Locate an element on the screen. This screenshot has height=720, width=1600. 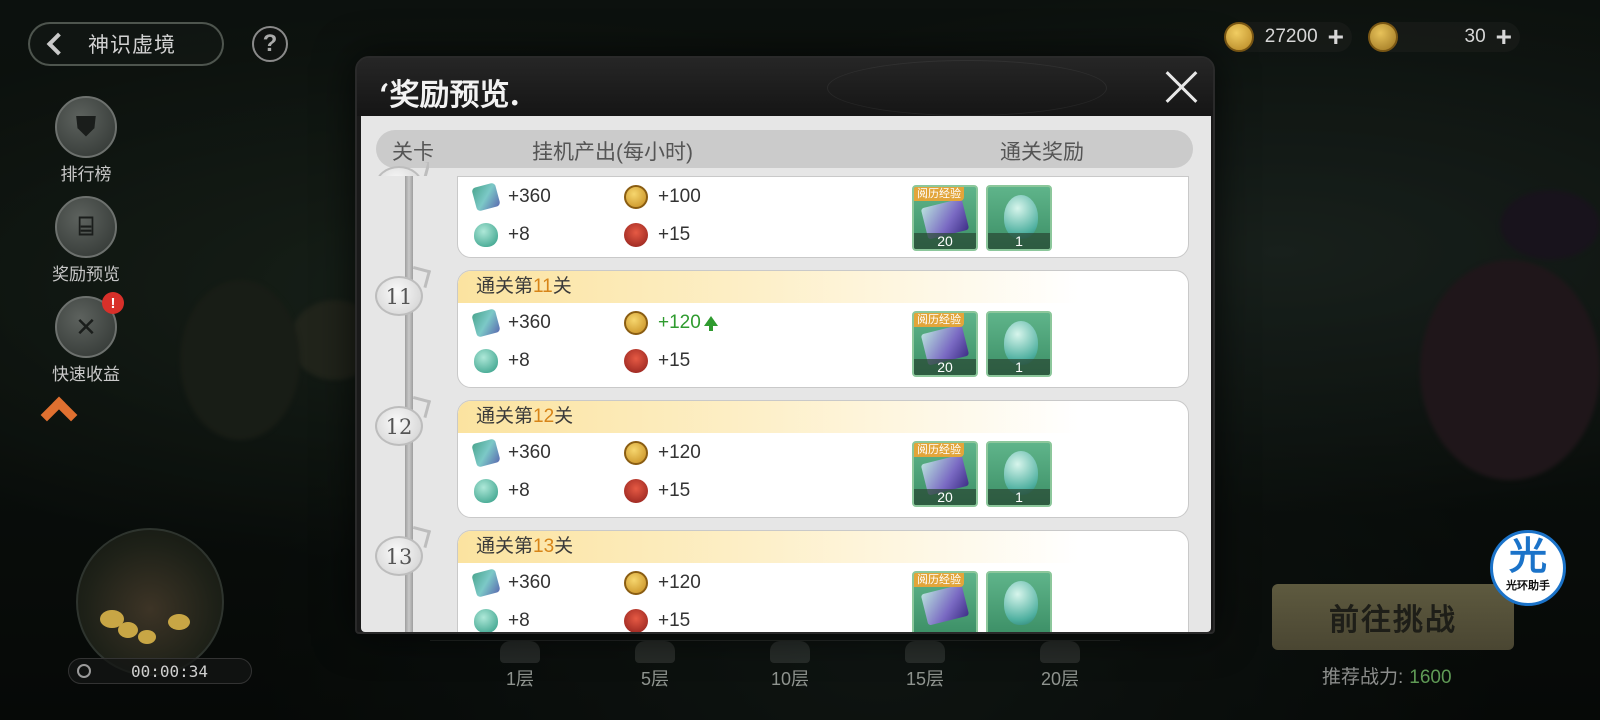
modal-header: ‘奖励预览. is located at coordinates (785, 87).